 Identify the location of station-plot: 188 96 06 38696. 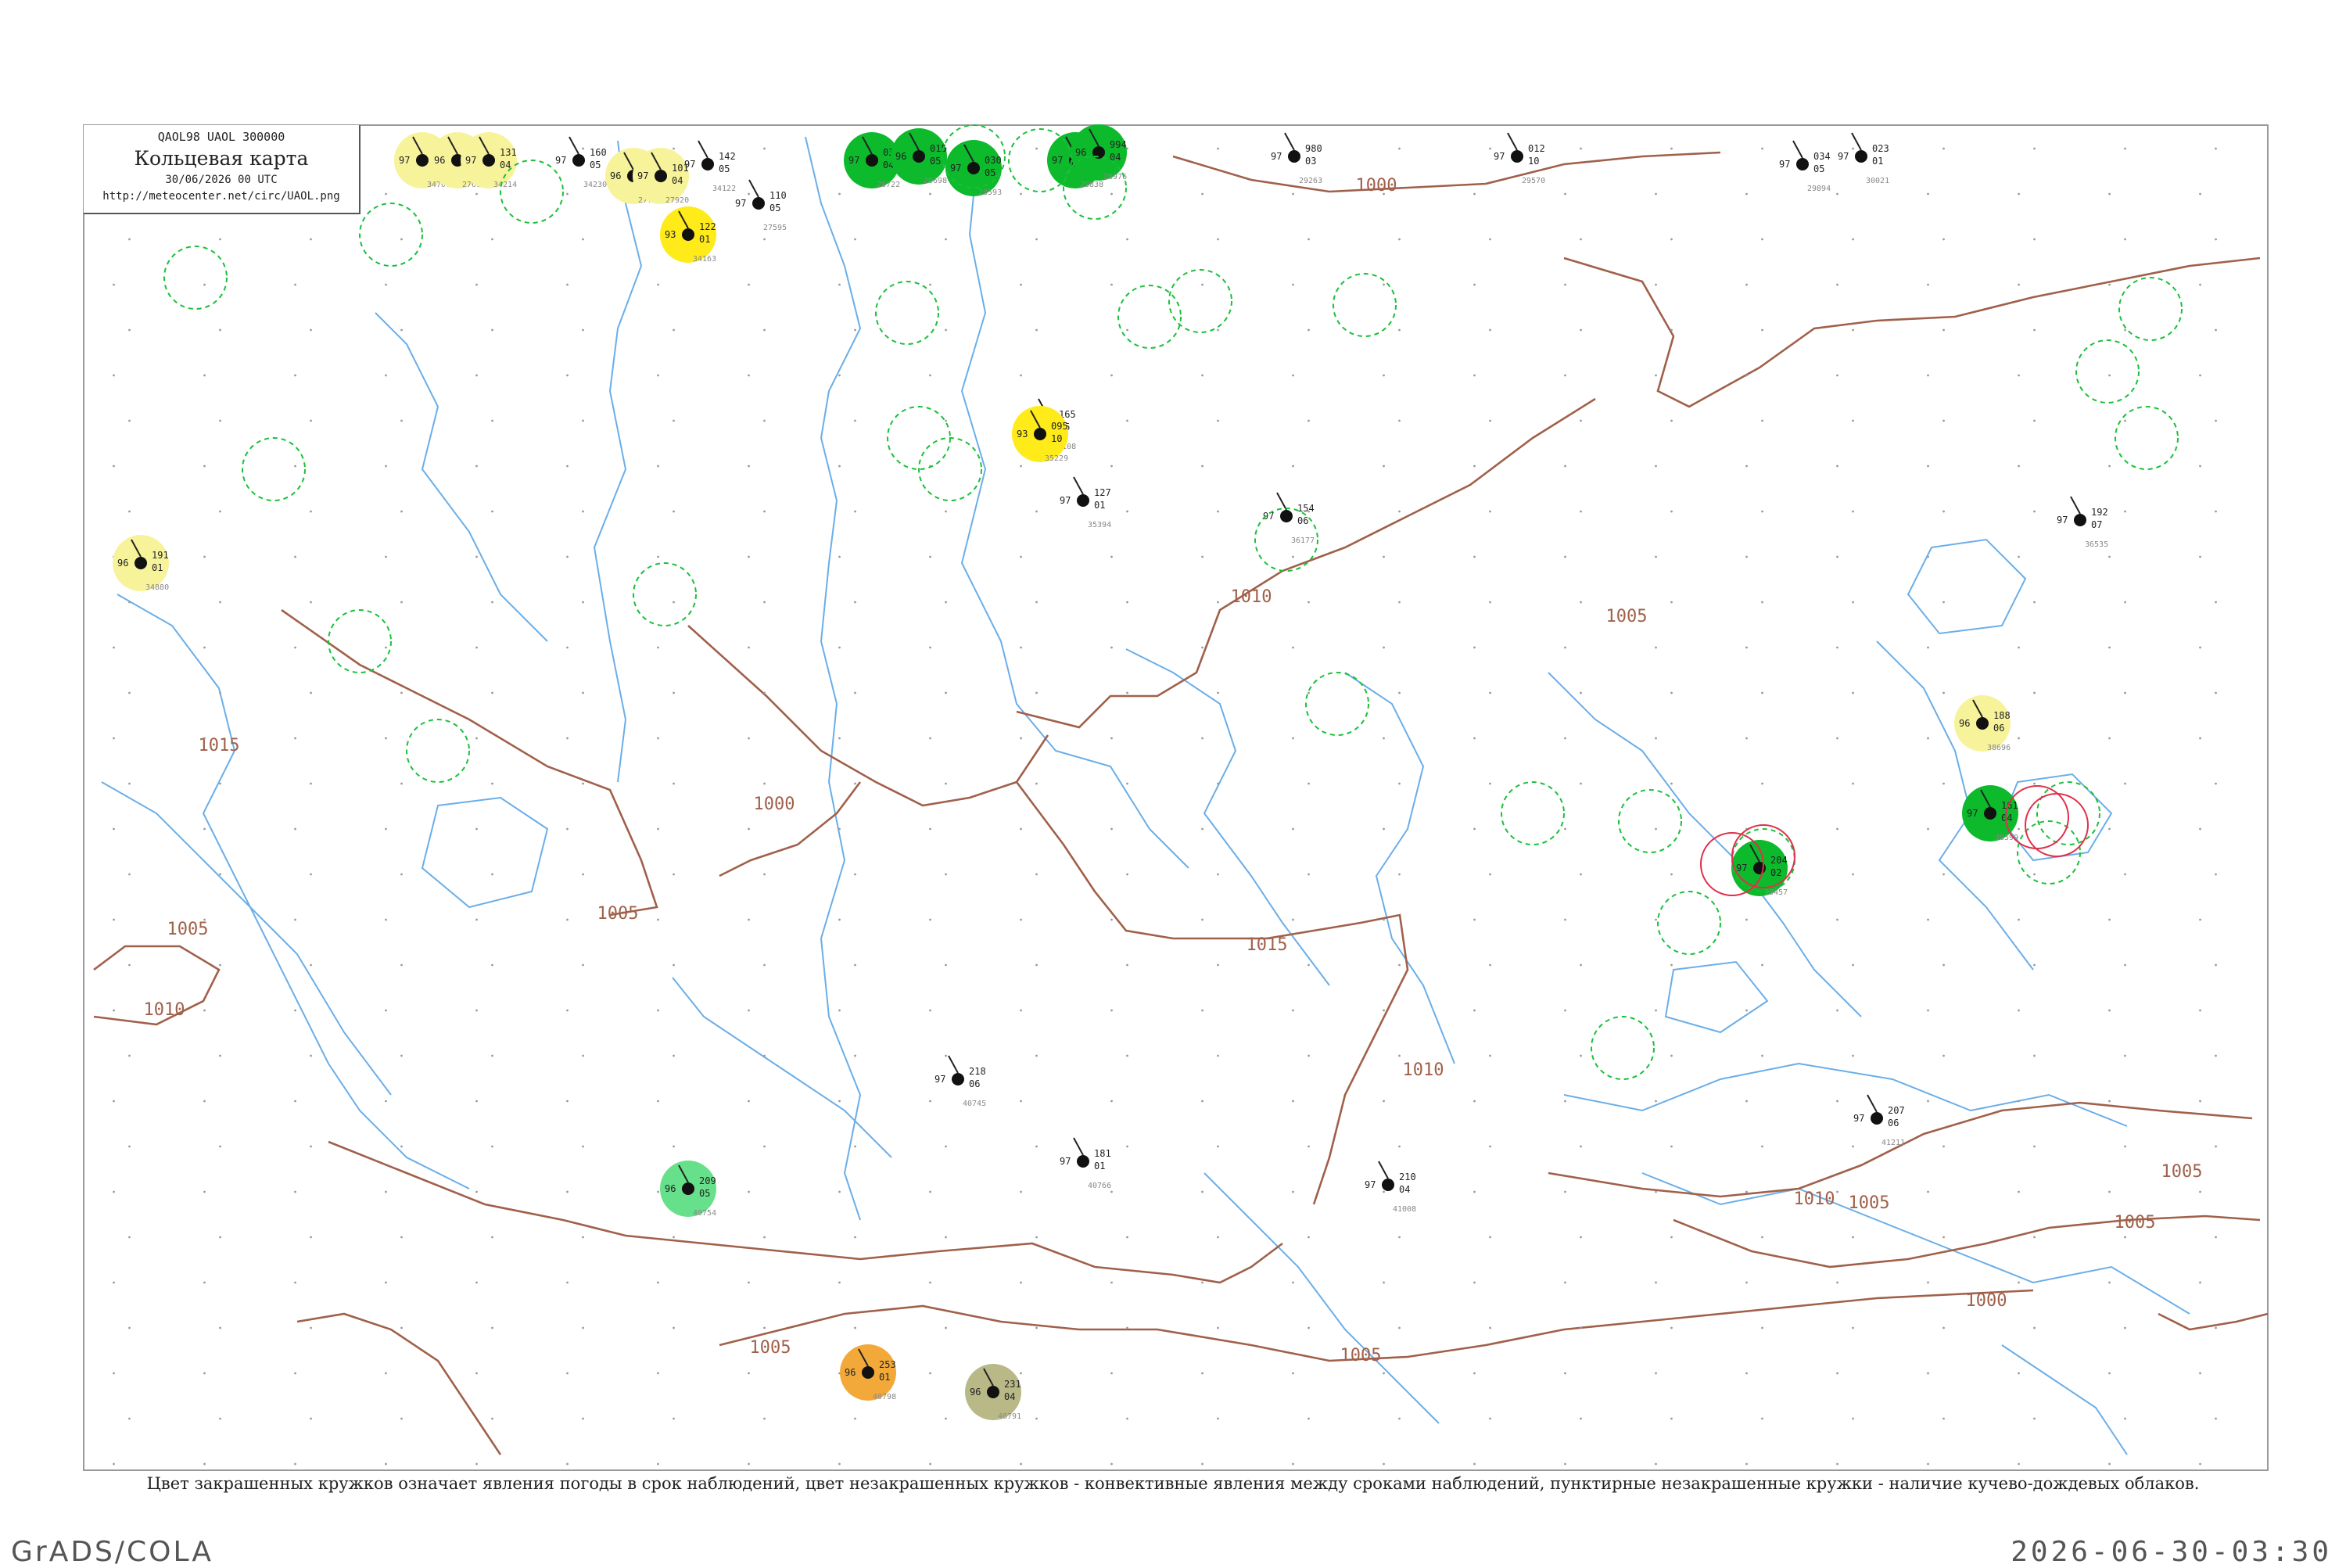
(1982, 723).